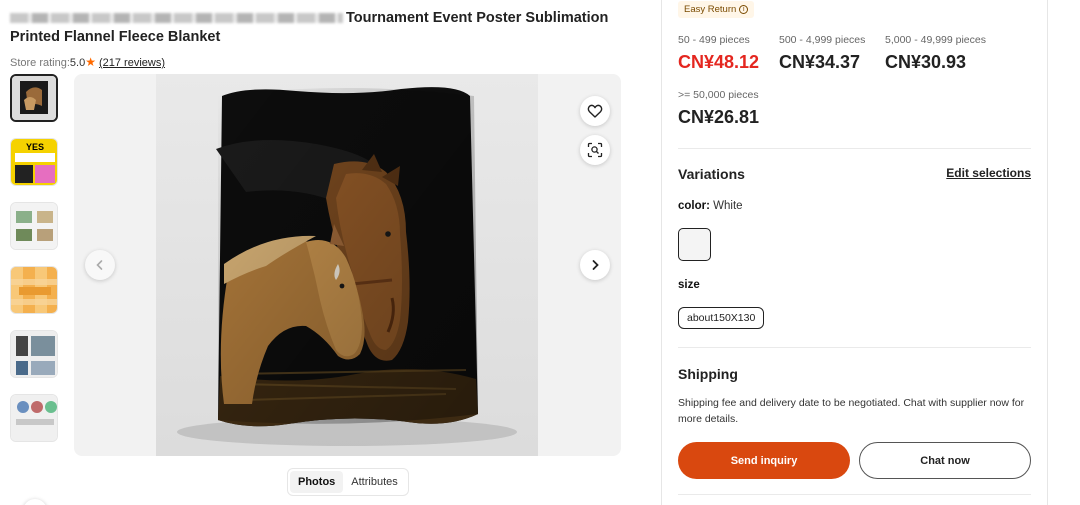  Describe the element at coordinates (710, 9) in the screenshot. I see `easy-return-label: Easy Return` at that location.